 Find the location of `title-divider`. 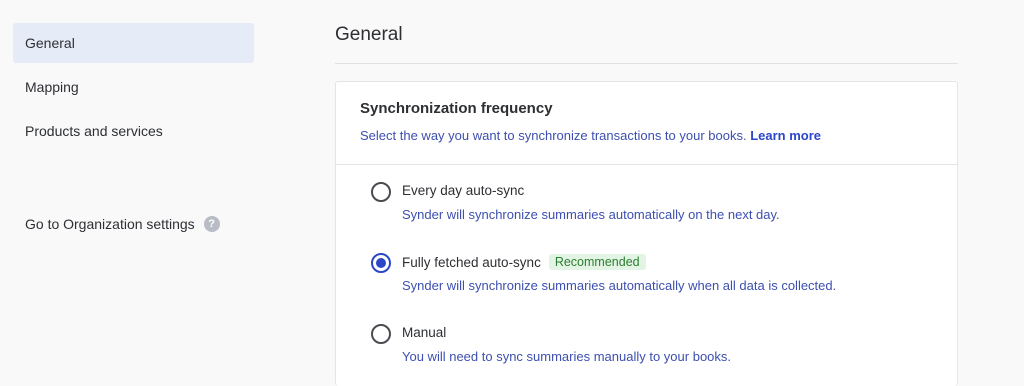

title-divider is located at coordinates (646, 63).